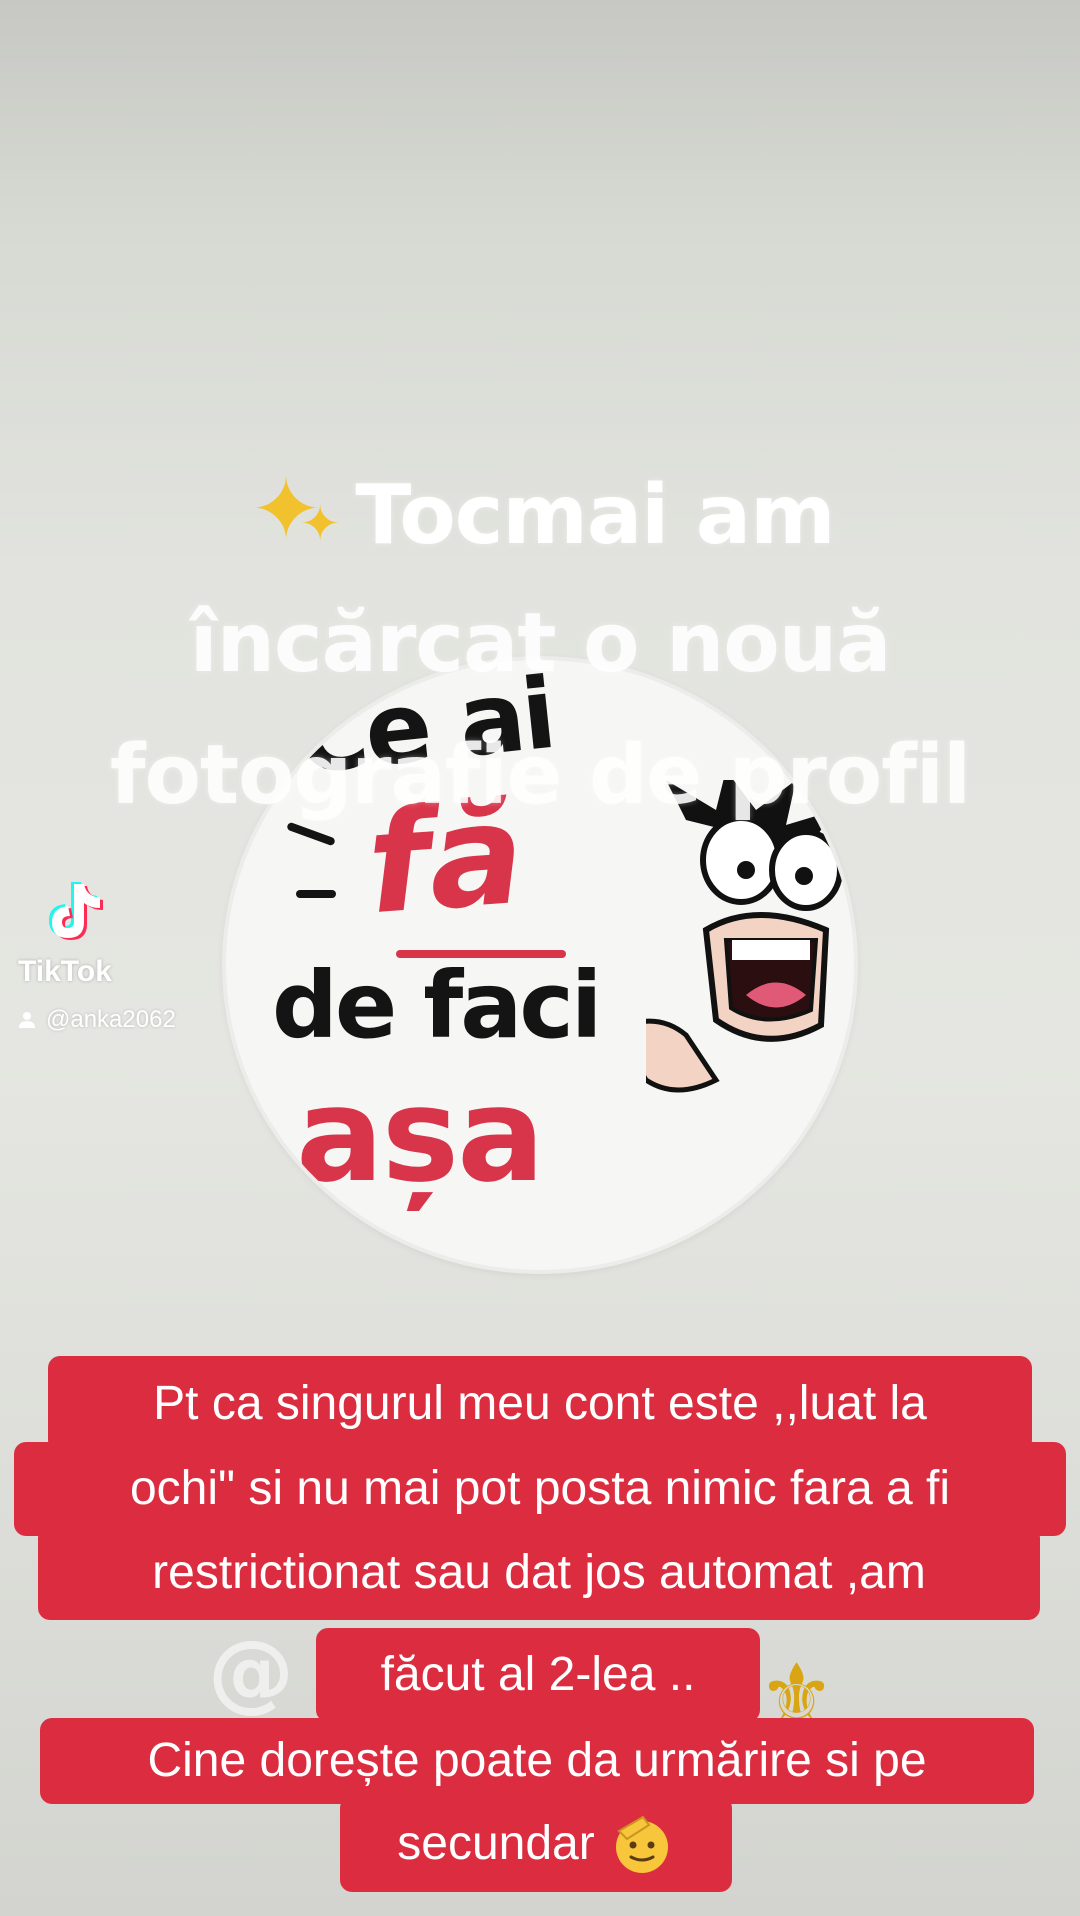  What do you see at coordinates (420, 1135) in the screenshot?
I see `sticker-text-line-4: așa` at bounding box center [420, 1135].